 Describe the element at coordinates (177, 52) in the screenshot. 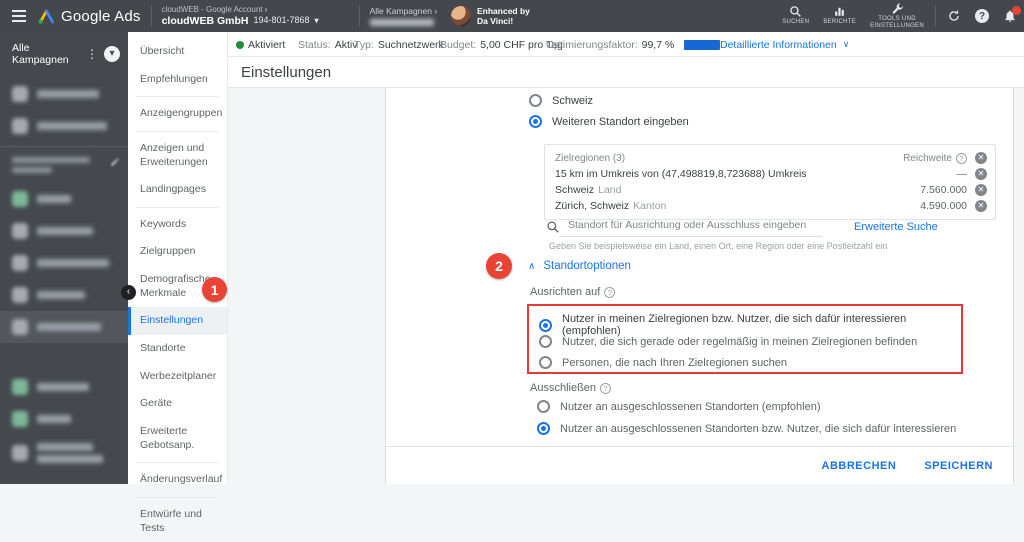

I see `nav-item-uebersicht: Übersicht` at that location.